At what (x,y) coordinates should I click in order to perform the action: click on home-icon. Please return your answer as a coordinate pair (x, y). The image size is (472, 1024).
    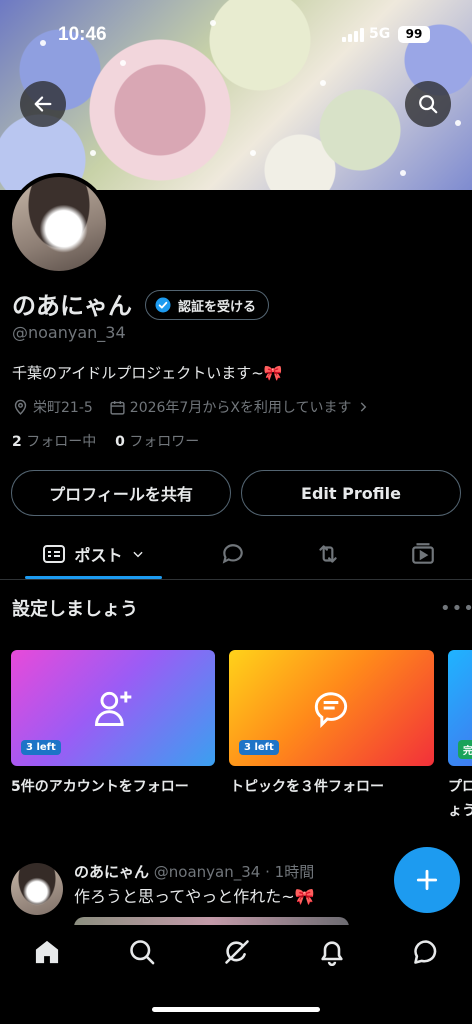
    Looking at the image, I should click on (47, 952).